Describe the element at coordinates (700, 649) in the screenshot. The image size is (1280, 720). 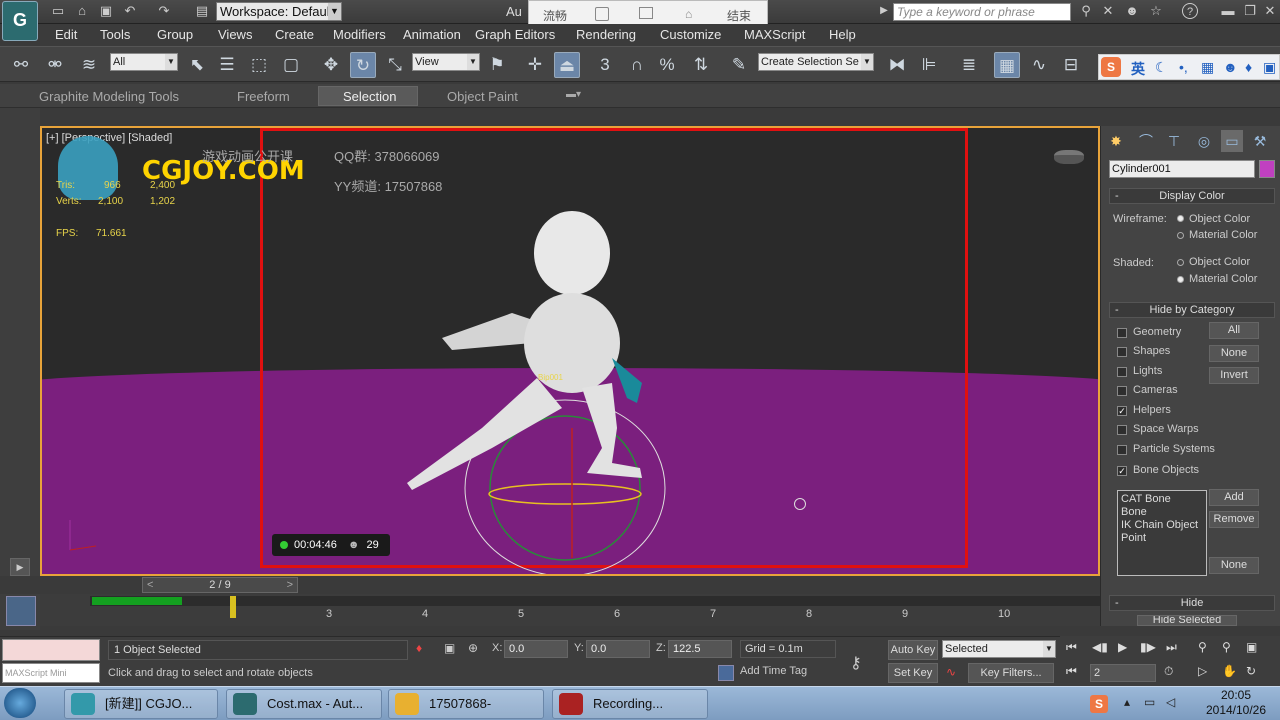
I see `z-coordinate-field: 122.5` at that location.